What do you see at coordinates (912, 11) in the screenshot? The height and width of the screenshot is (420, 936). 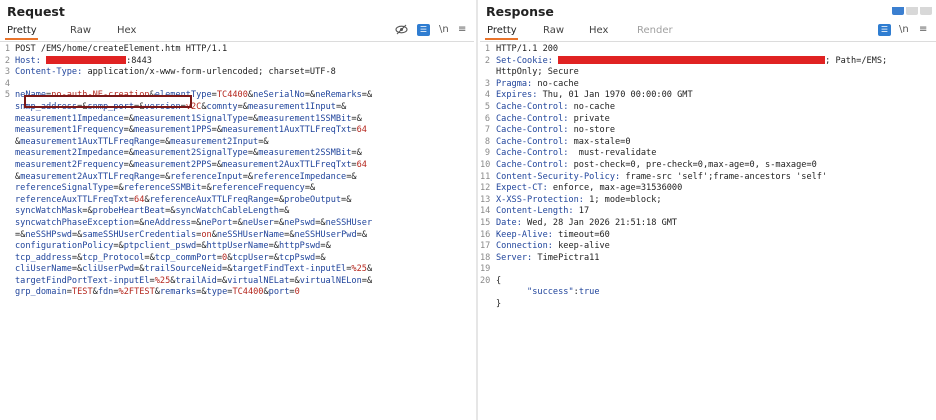 I see `layout-horizontal-icon` at bounding box center [912, 11].